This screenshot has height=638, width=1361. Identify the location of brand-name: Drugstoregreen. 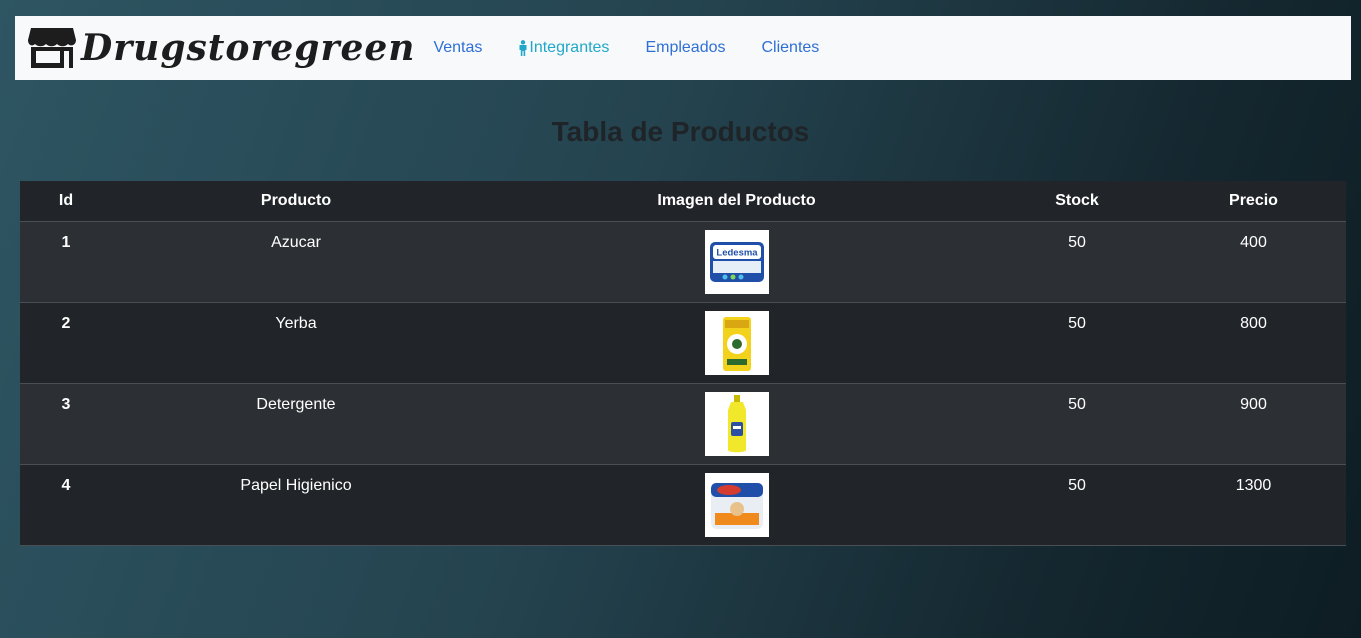
(248, 48).